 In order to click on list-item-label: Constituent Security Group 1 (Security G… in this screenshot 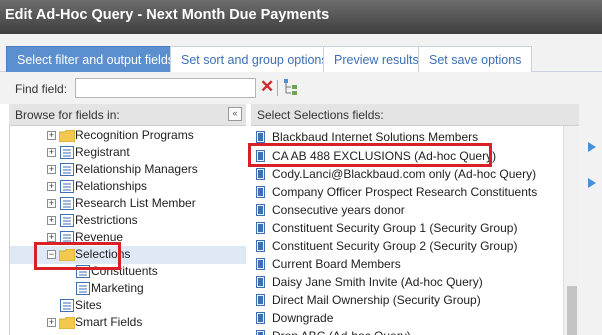, I will do `click(395, 228)`.